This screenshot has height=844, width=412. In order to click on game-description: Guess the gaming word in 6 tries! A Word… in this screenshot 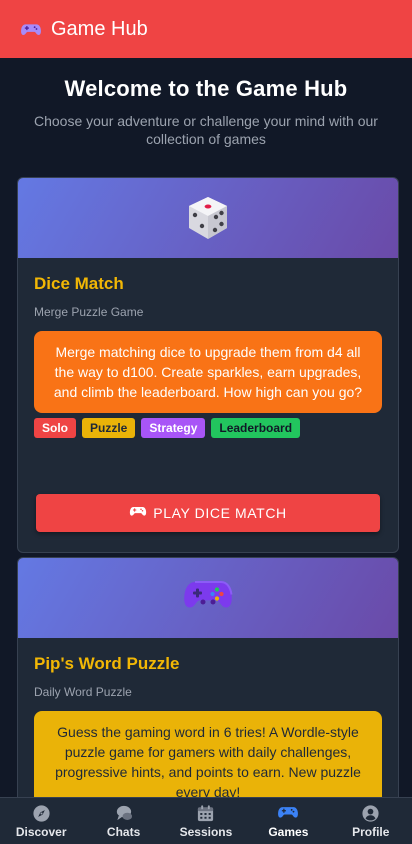, I will do `click(208, 754)`.